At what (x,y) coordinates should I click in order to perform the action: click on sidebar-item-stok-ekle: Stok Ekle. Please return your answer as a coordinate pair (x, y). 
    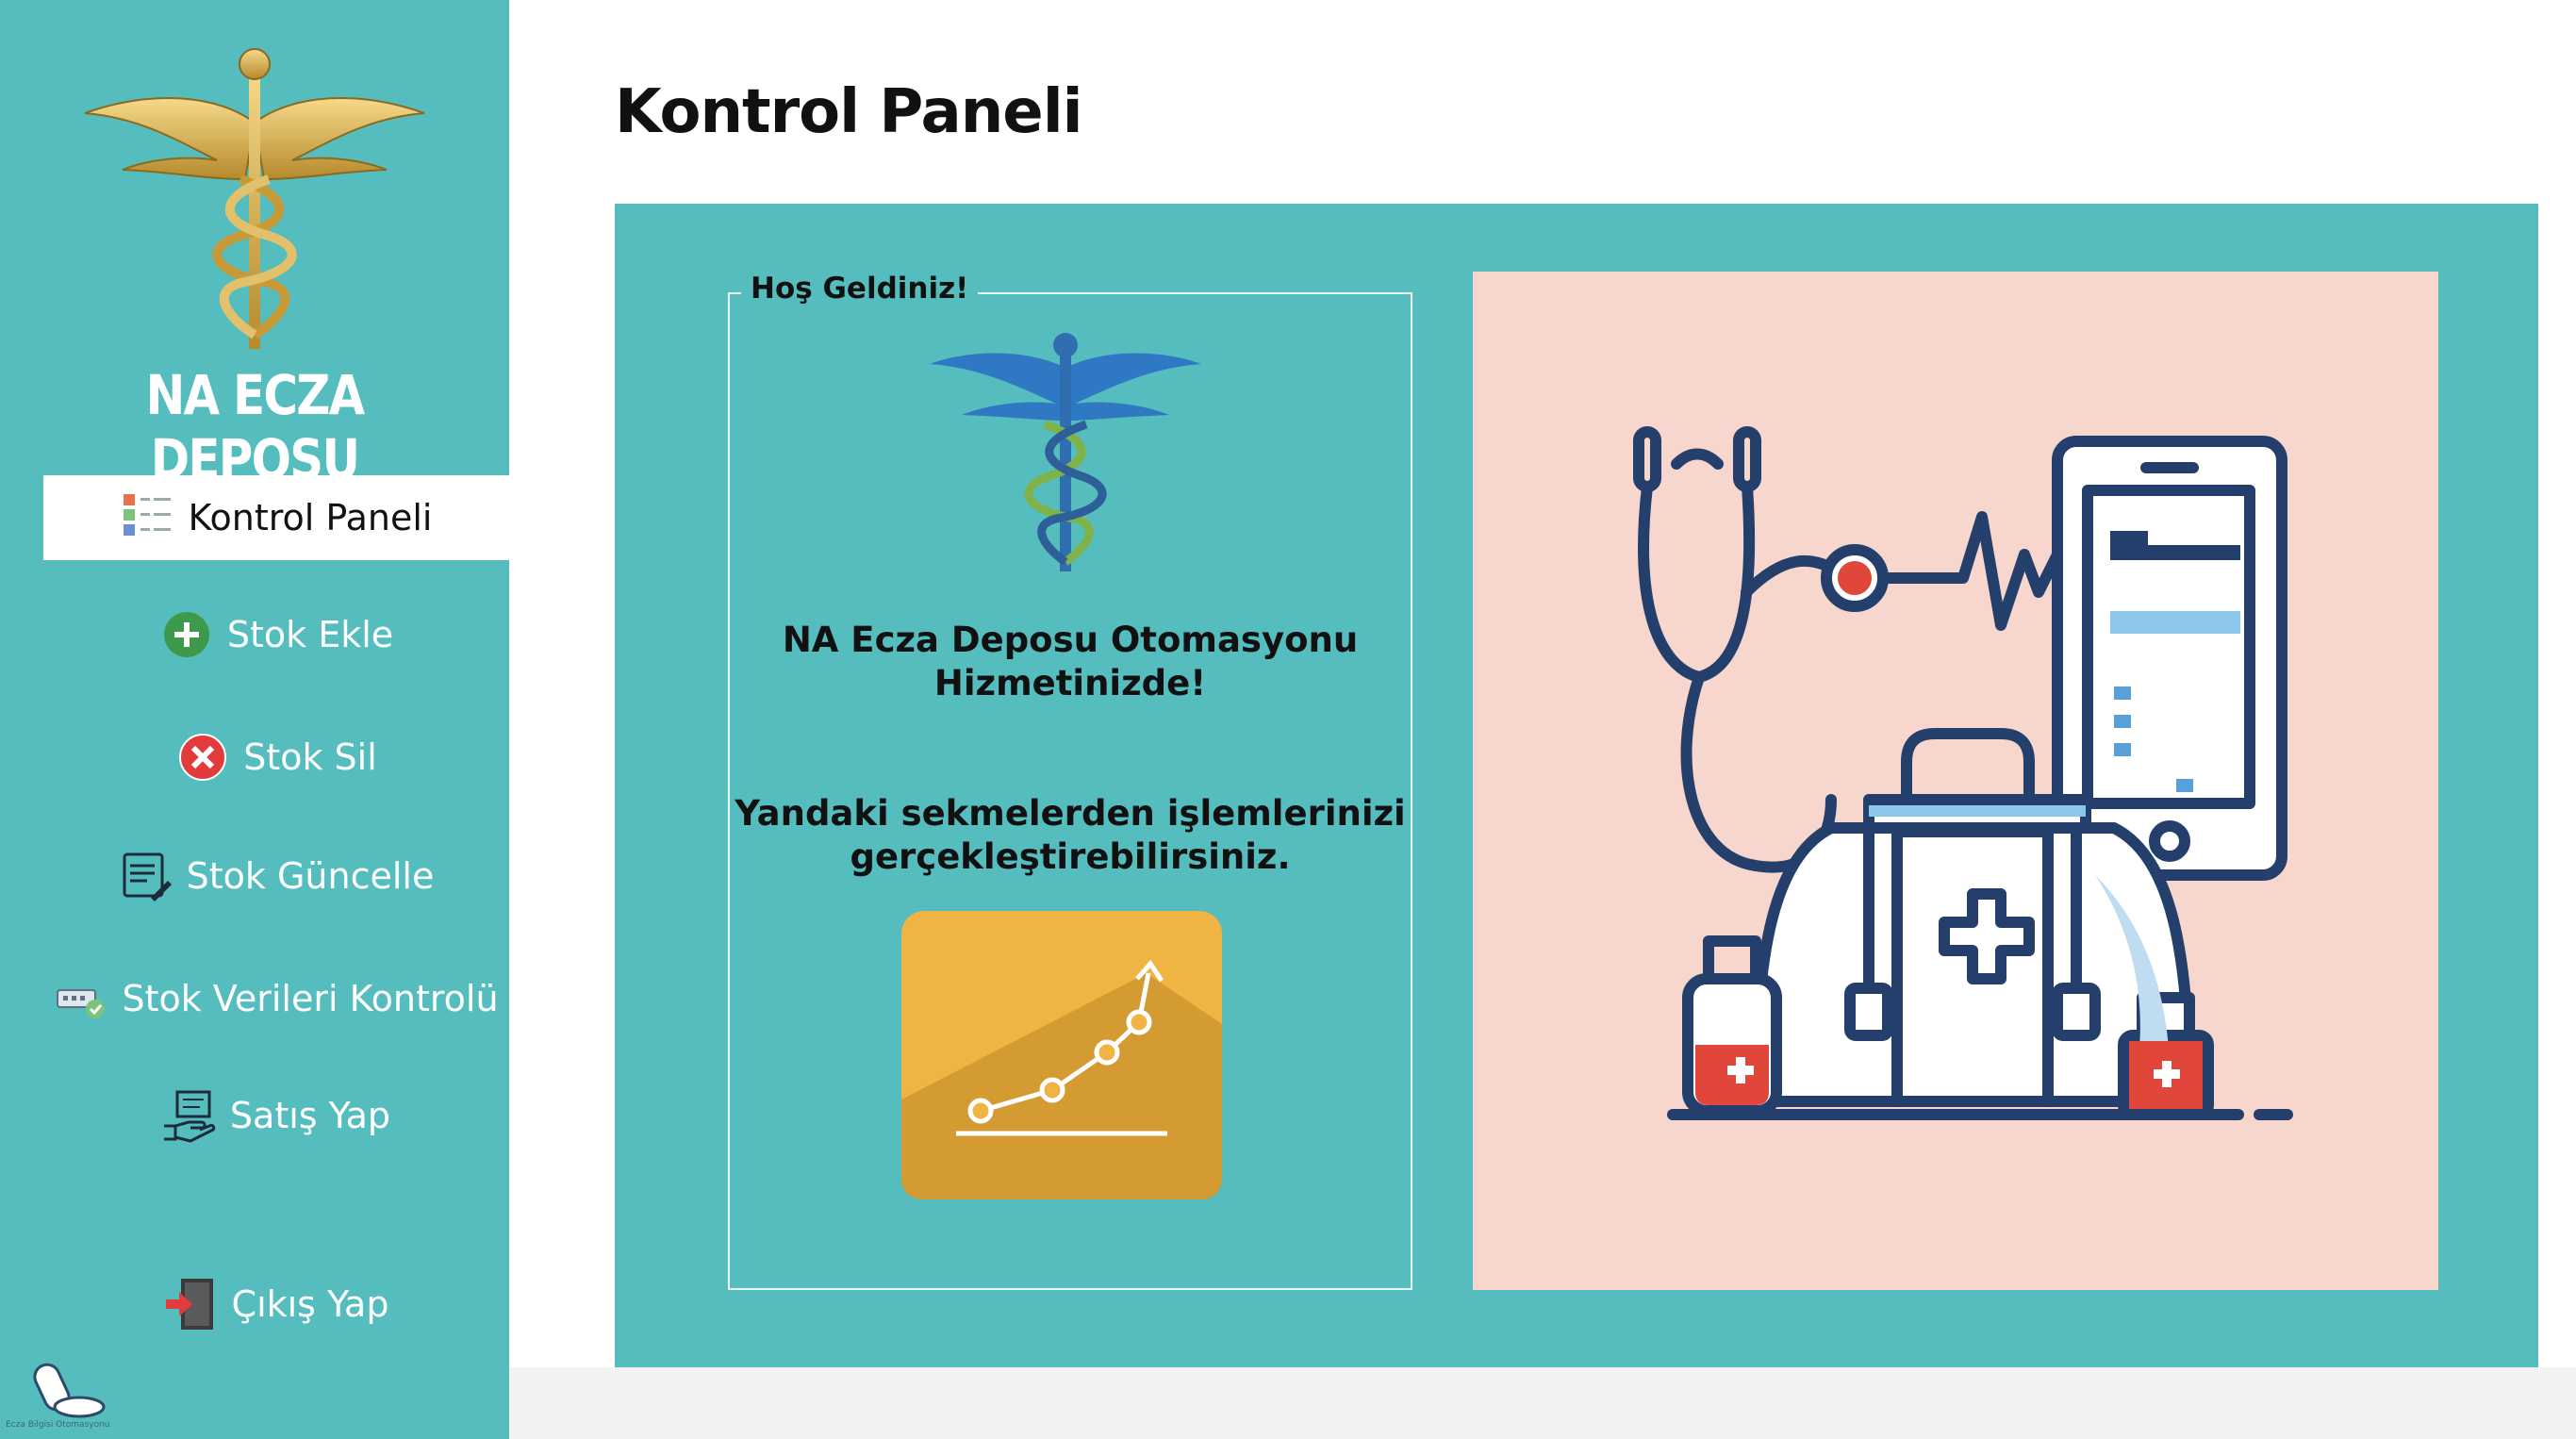
    Looking at the image, I should click on (276, 634).